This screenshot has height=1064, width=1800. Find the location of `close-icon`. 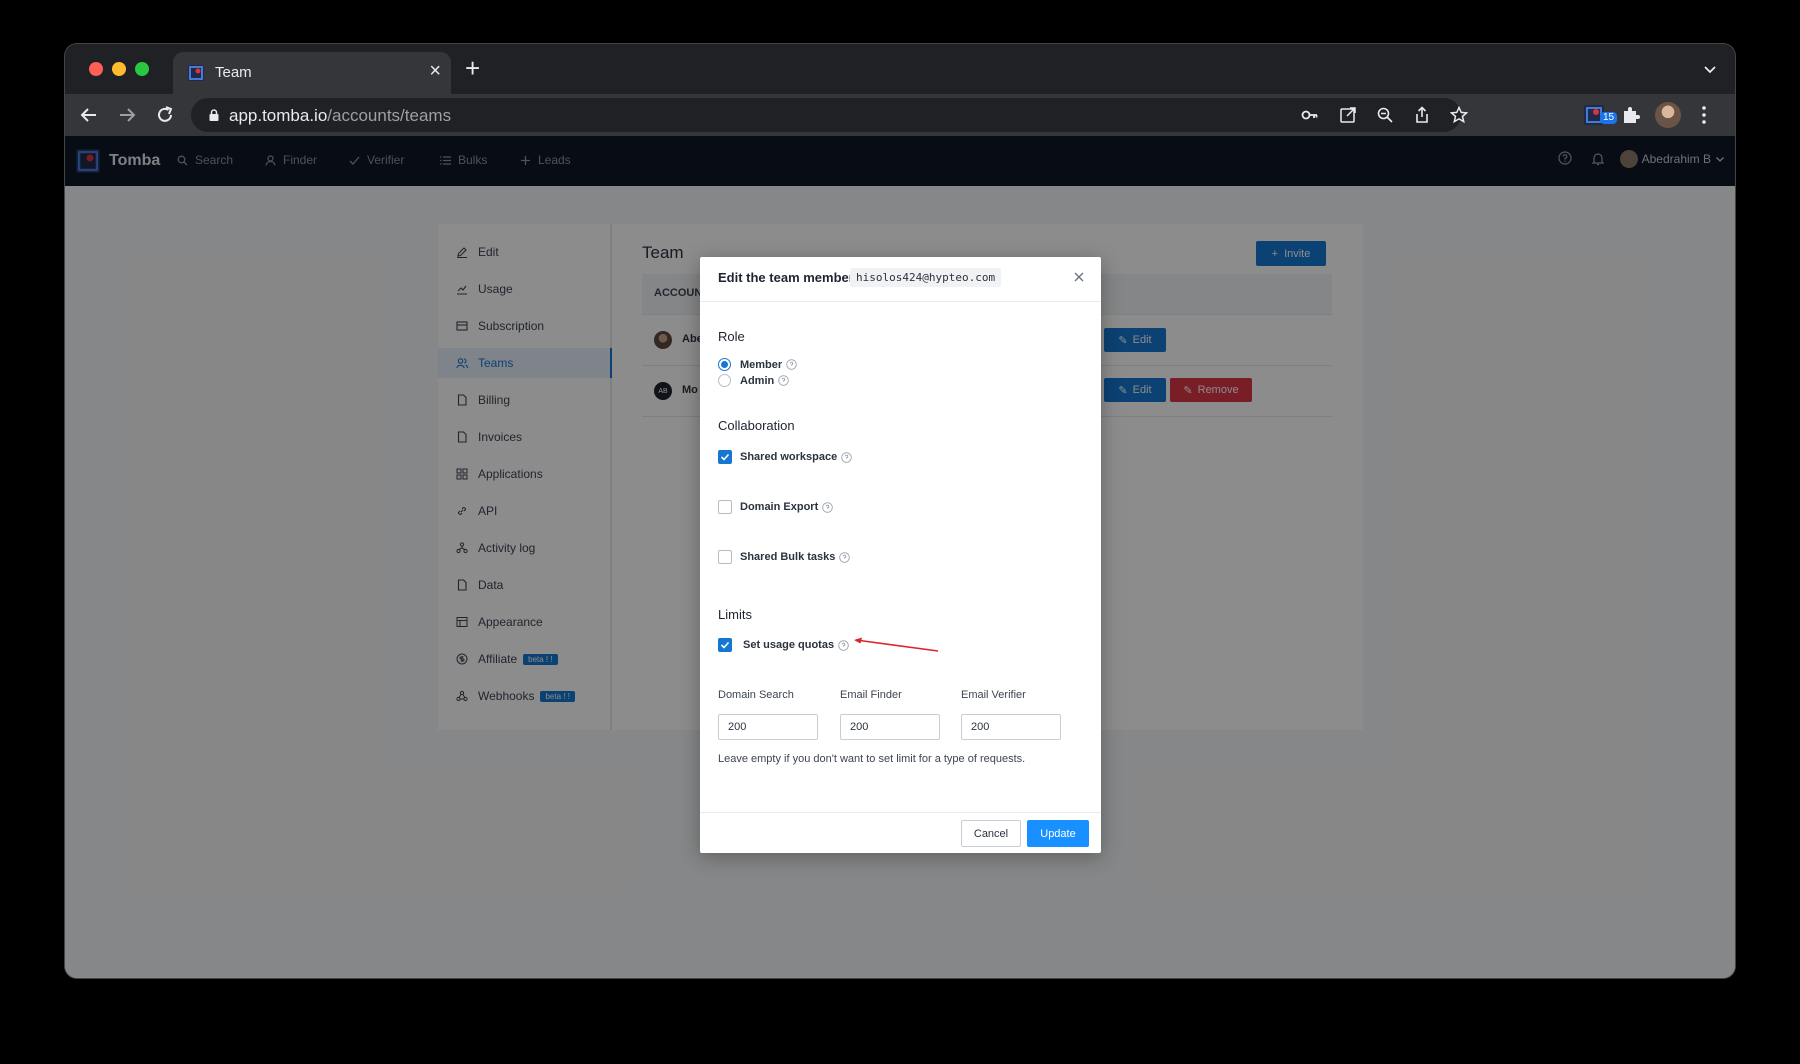

close-icon is located at coordinates (1079, 277).